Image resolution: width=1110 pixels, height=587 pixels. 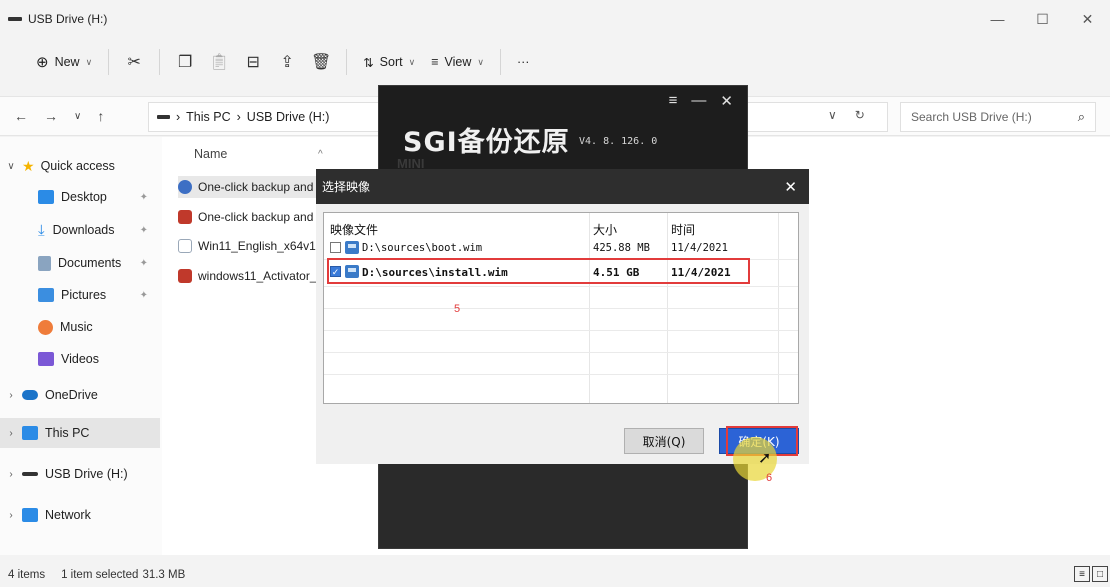 I want to click on minimize-button: —, so click(x=997, y=19).